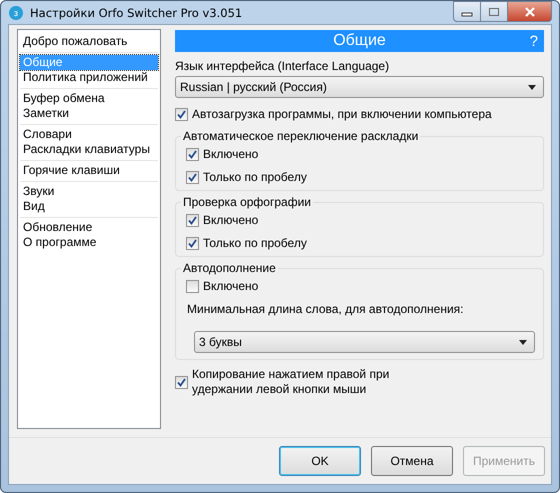  What do you see at coordinates (89, 149) in the screenshot?
I see `sidebar-item: Раскладки клавиатуры` at bounding box center [89, 149].